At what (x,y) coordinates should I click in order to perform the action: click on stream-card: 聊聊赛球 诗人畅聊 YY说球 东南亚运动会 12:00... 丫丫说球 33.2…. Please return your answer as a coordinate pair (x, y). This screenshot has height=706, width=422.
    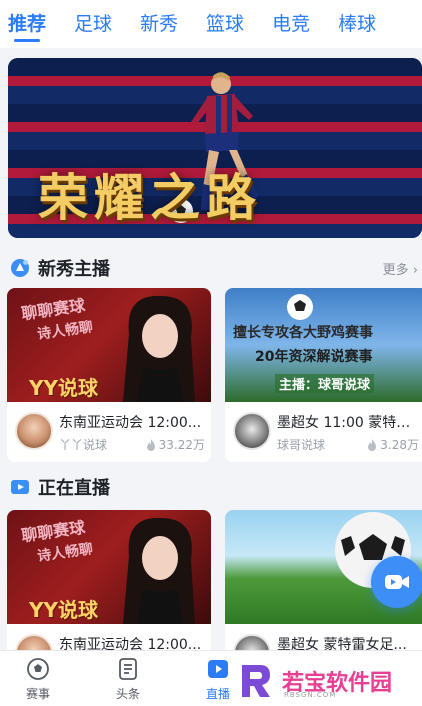
    Looking at the image, I should click on (109, 375).